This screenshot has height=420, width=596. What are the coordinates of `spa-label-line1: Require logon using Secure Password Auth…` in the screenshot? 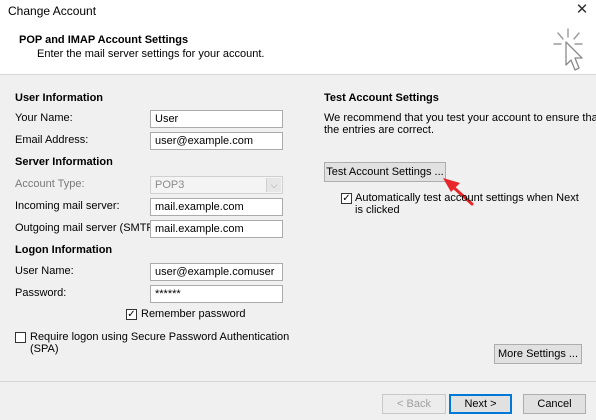 It's located at (160, 337).